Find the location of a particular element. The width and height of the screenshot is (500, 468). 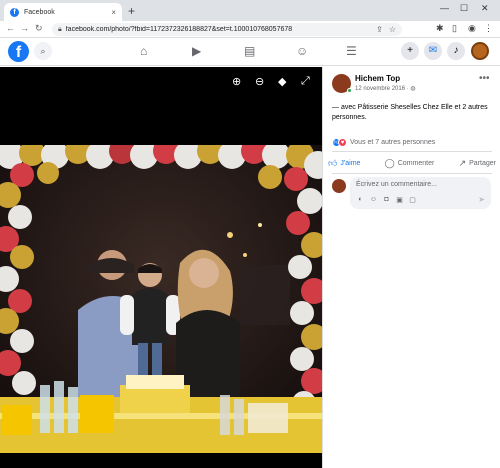

post-actions: 👍︎ J'aime ◯ Commenter ↗ Partager is located at coordinates (412, 163).